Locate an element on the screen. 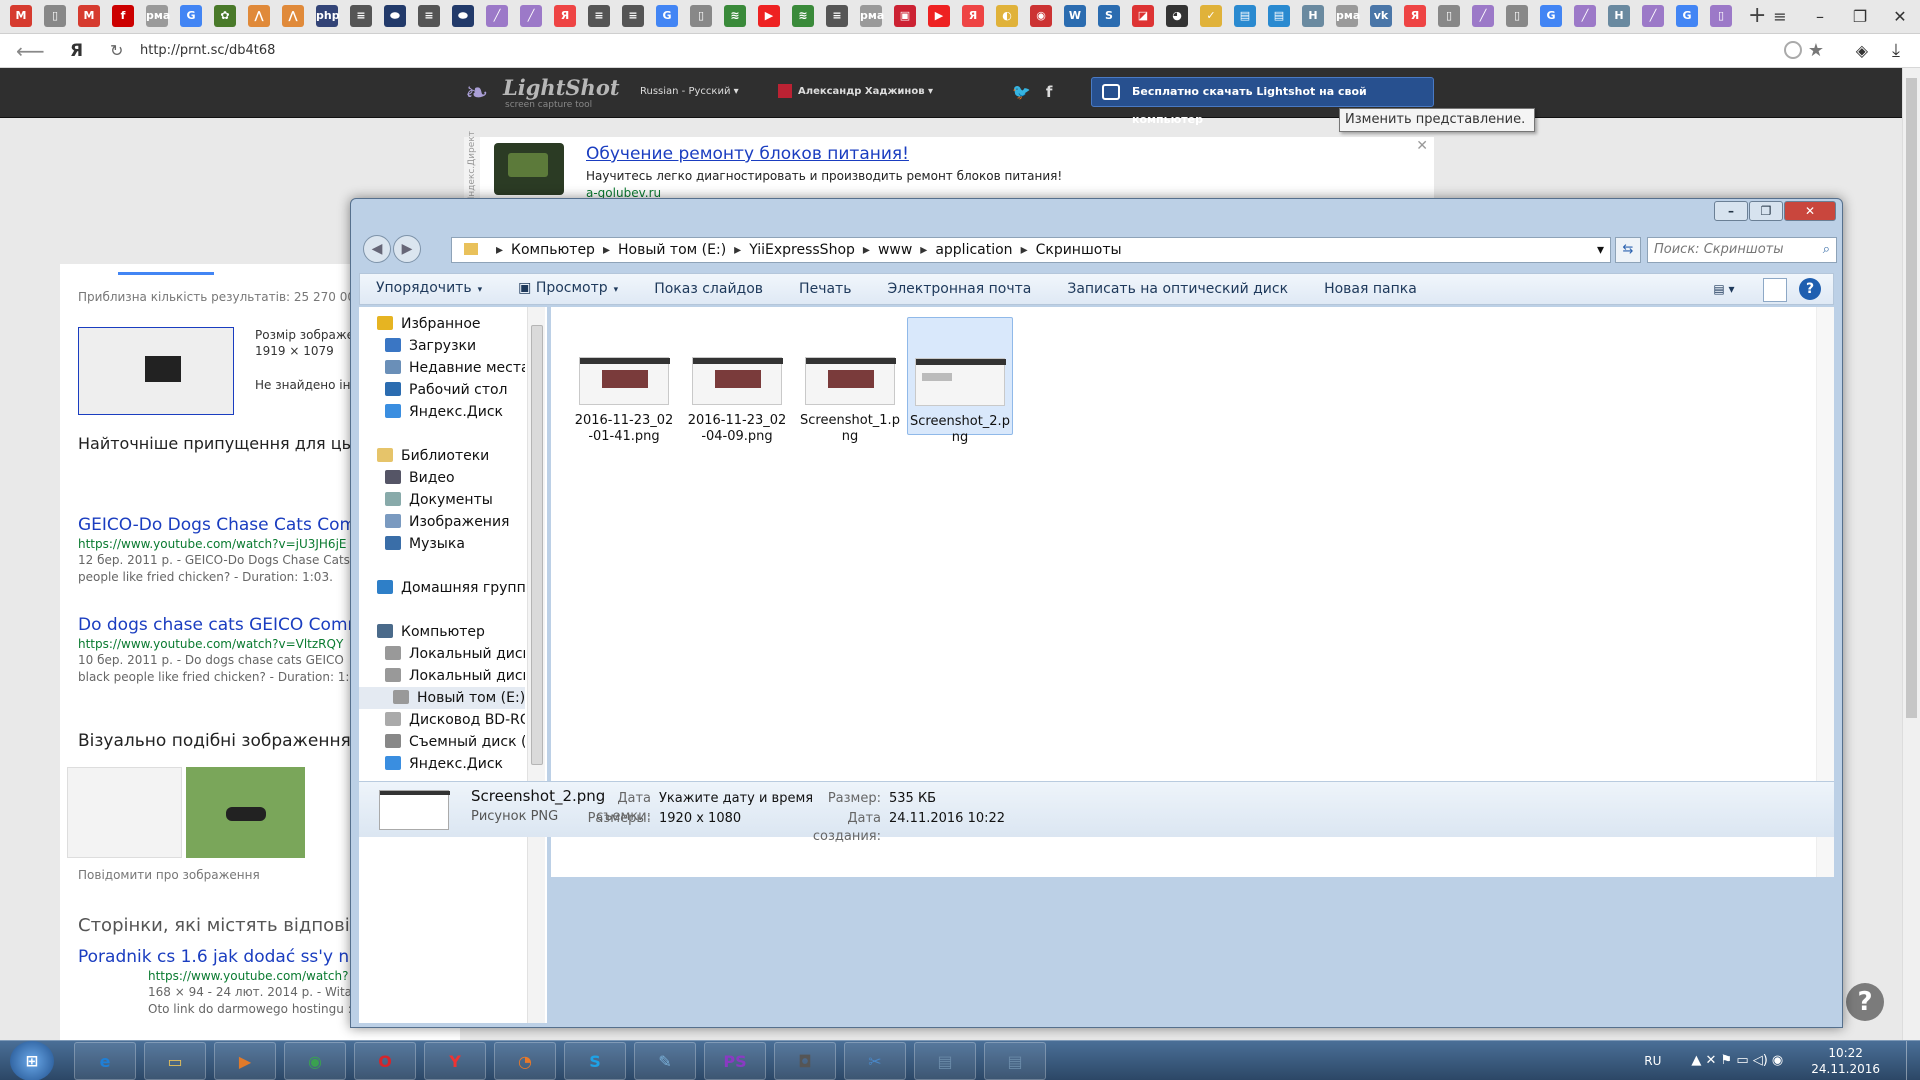 The height and width of the screenshot is (1080, 1920). nav-item: Новый том (E:) is located at coordinates (442, 698).